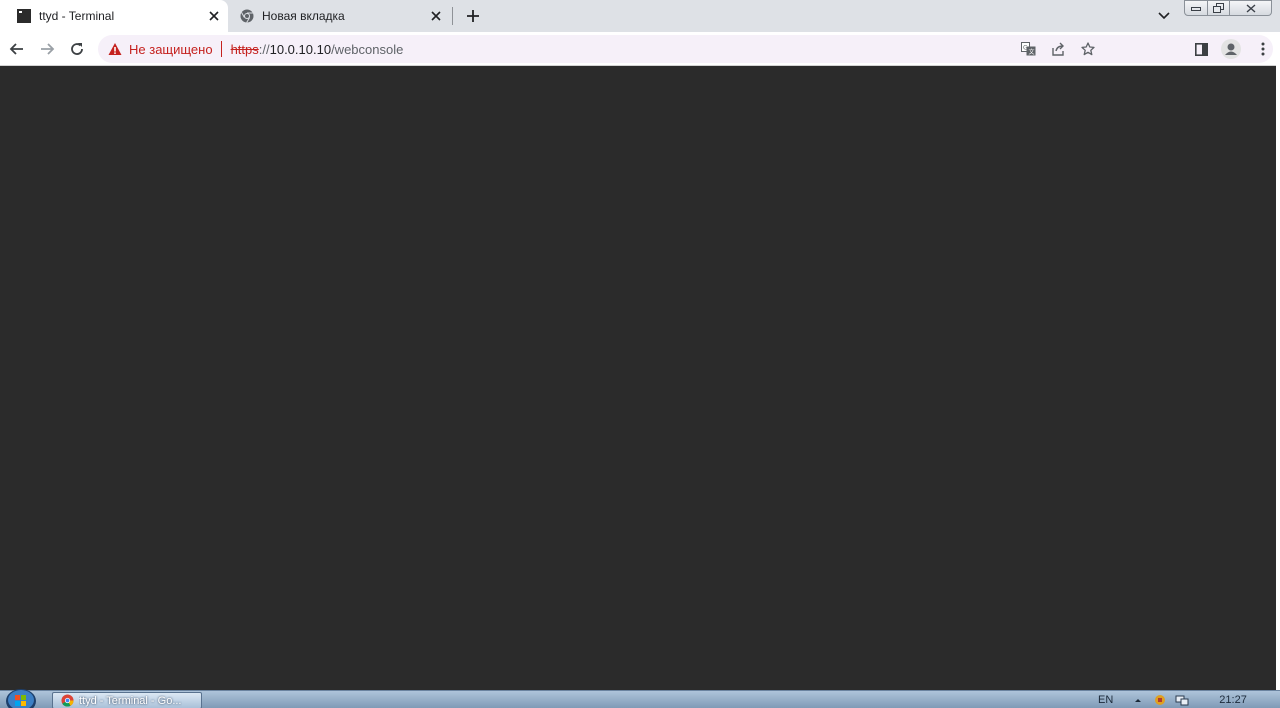  I want to click on toolbar-right-actions, so click(1233, 49).